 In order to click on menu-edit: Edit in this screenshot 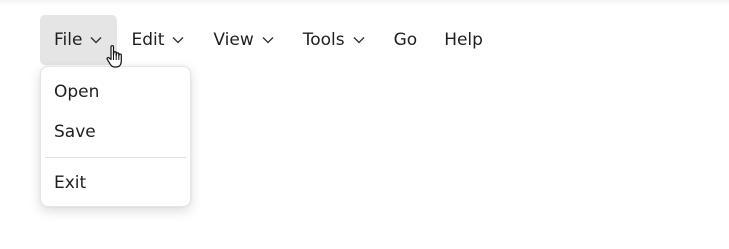, I will do `click(158, 40)`.